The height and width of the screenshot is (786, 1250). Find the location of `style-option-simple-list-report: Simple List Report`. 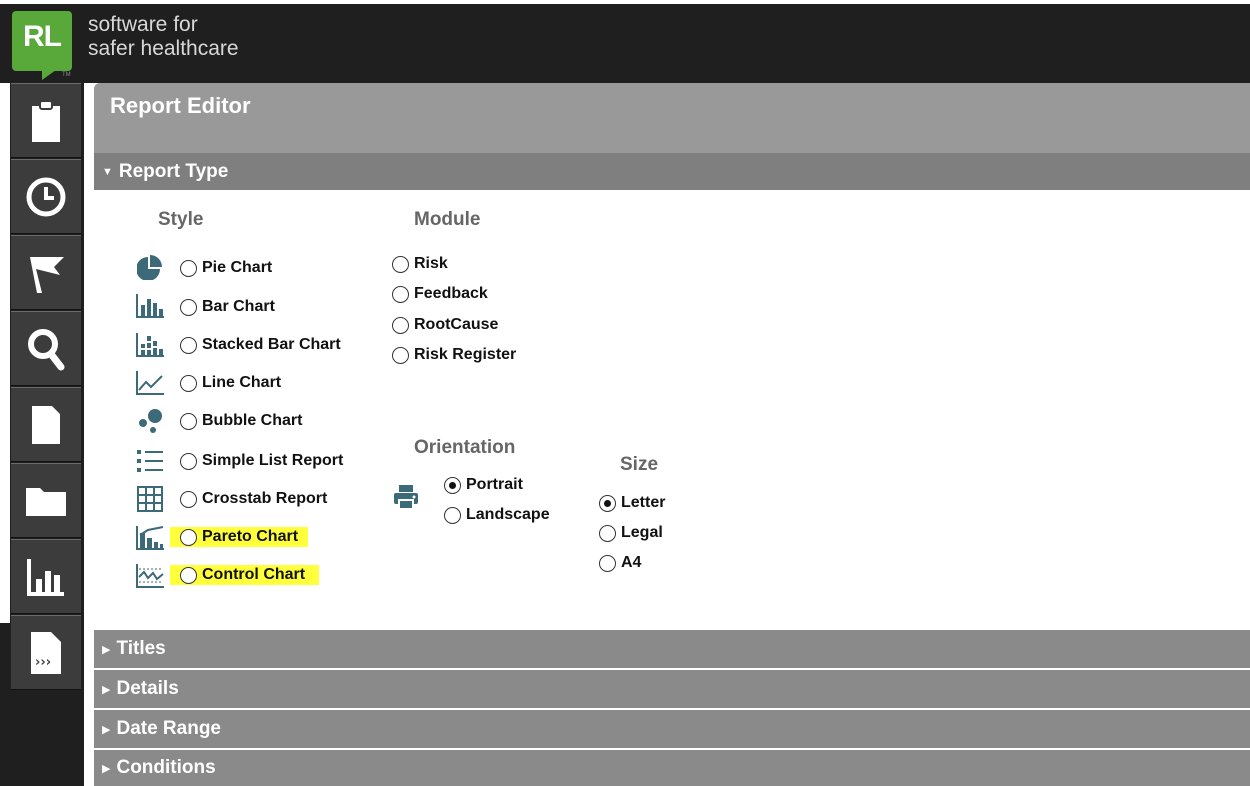

style-option-simple-list-report: Simple List Report is located at coordinates (261, 461).